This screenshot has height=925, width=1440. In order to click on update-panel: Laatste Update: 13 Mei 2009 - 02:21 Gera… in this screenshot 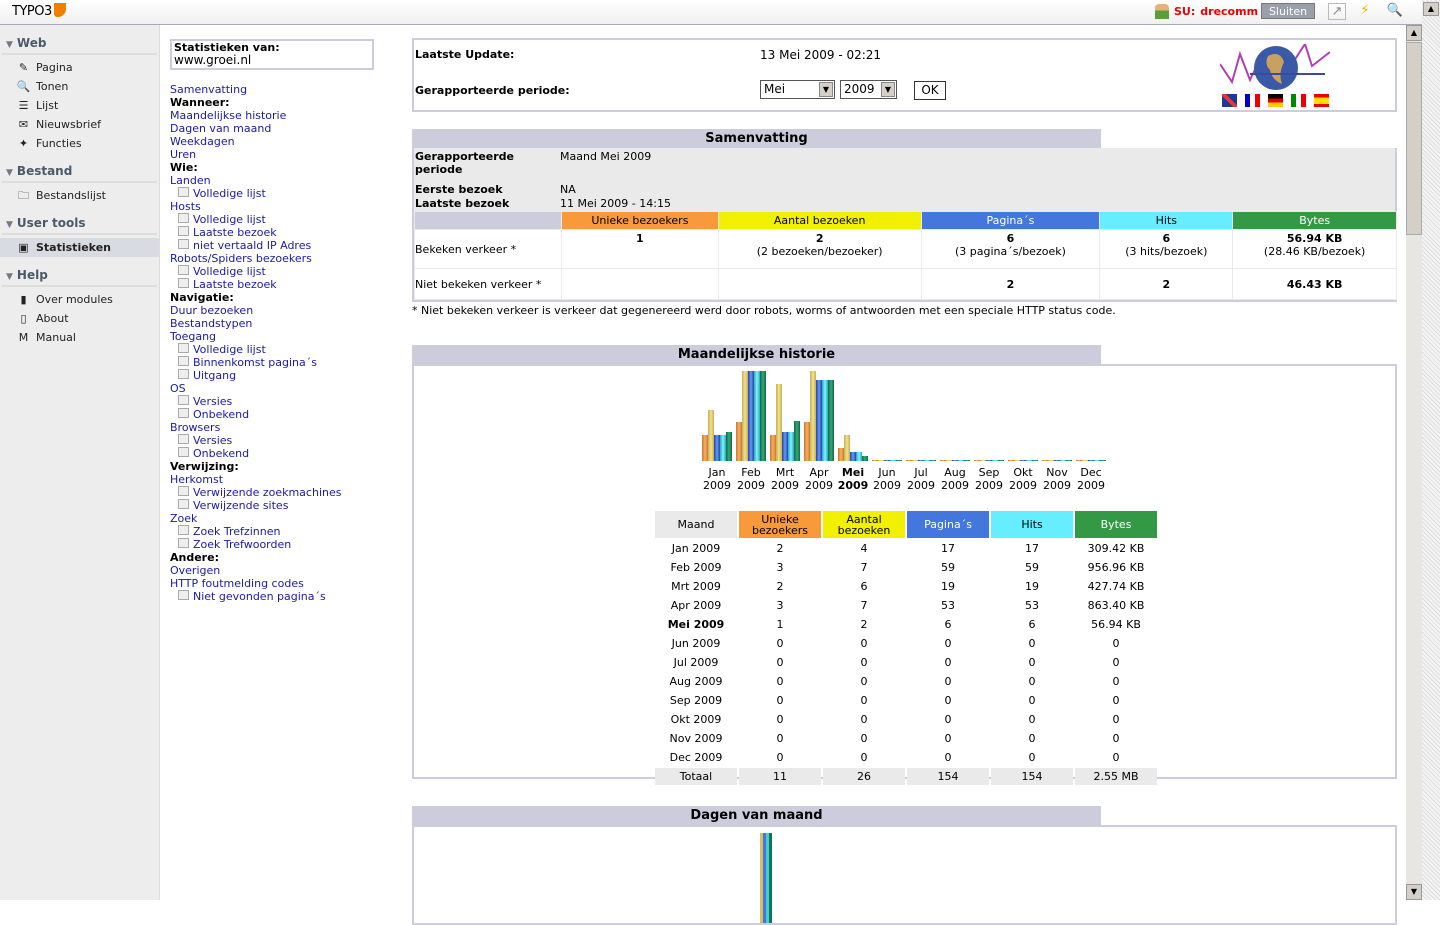, I will do `click(904, 75)`.